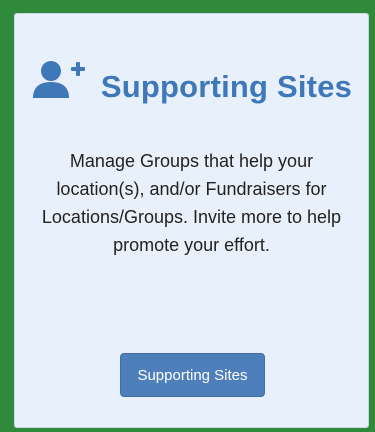 The height and width of the screenshot is (432, 375). What do you see at coordinates (192, 375) in the screenshot?
I see `supporting-sites-button: Supporting Sites` at bounding box center [192, 375].